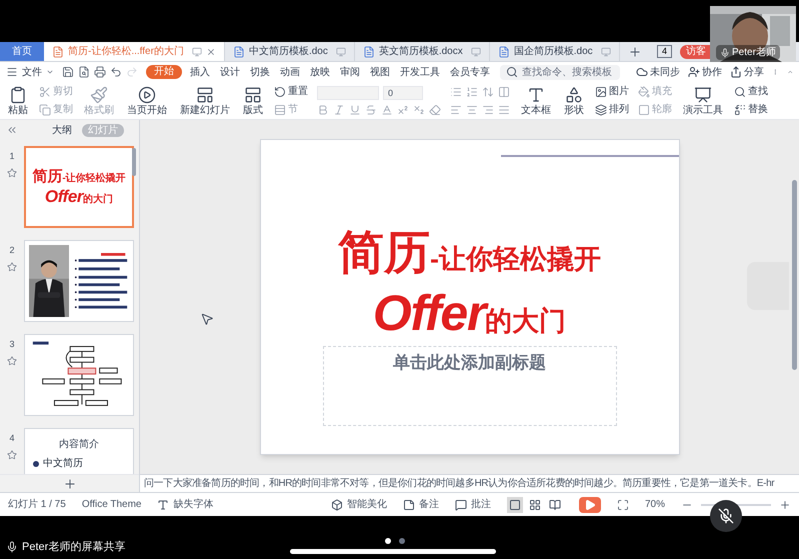  What do you see at coordinates (622, 504) in the screenshot?
I see `fit-icon` at bounding box center [622, 504].